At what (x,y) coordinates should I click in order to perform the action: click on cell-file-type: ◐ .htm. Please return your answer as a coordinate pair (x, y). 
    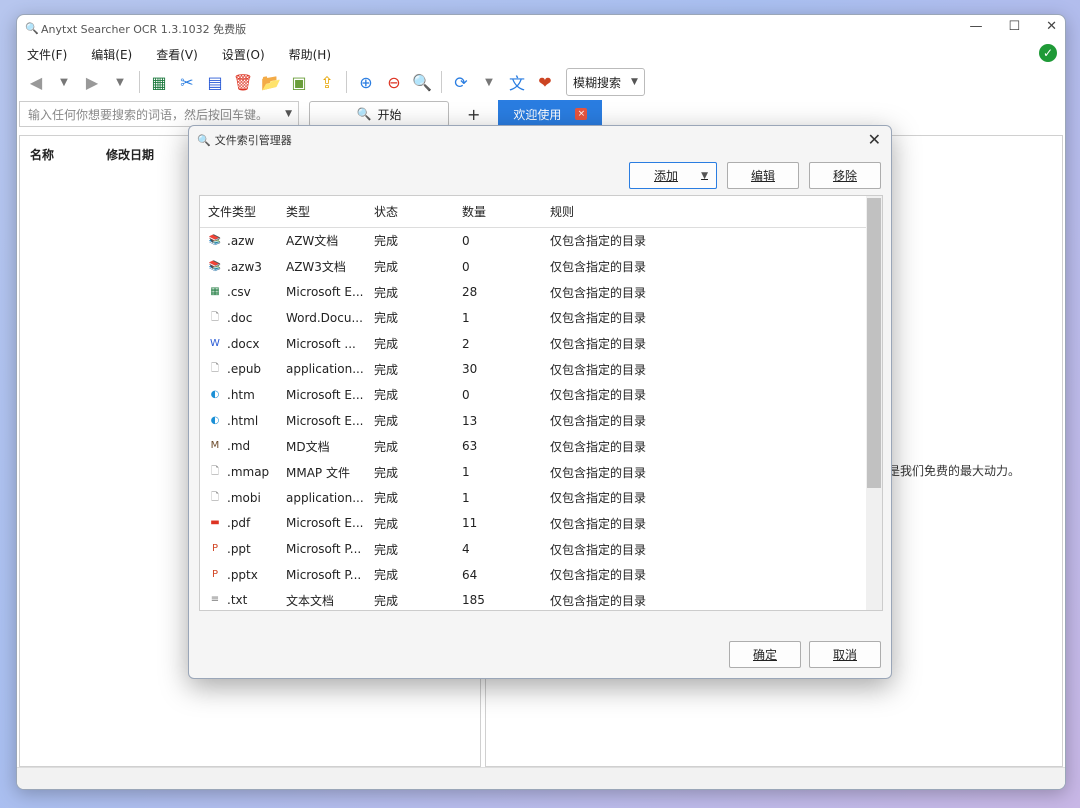
    Looking at the image, I should click on (243, 395).